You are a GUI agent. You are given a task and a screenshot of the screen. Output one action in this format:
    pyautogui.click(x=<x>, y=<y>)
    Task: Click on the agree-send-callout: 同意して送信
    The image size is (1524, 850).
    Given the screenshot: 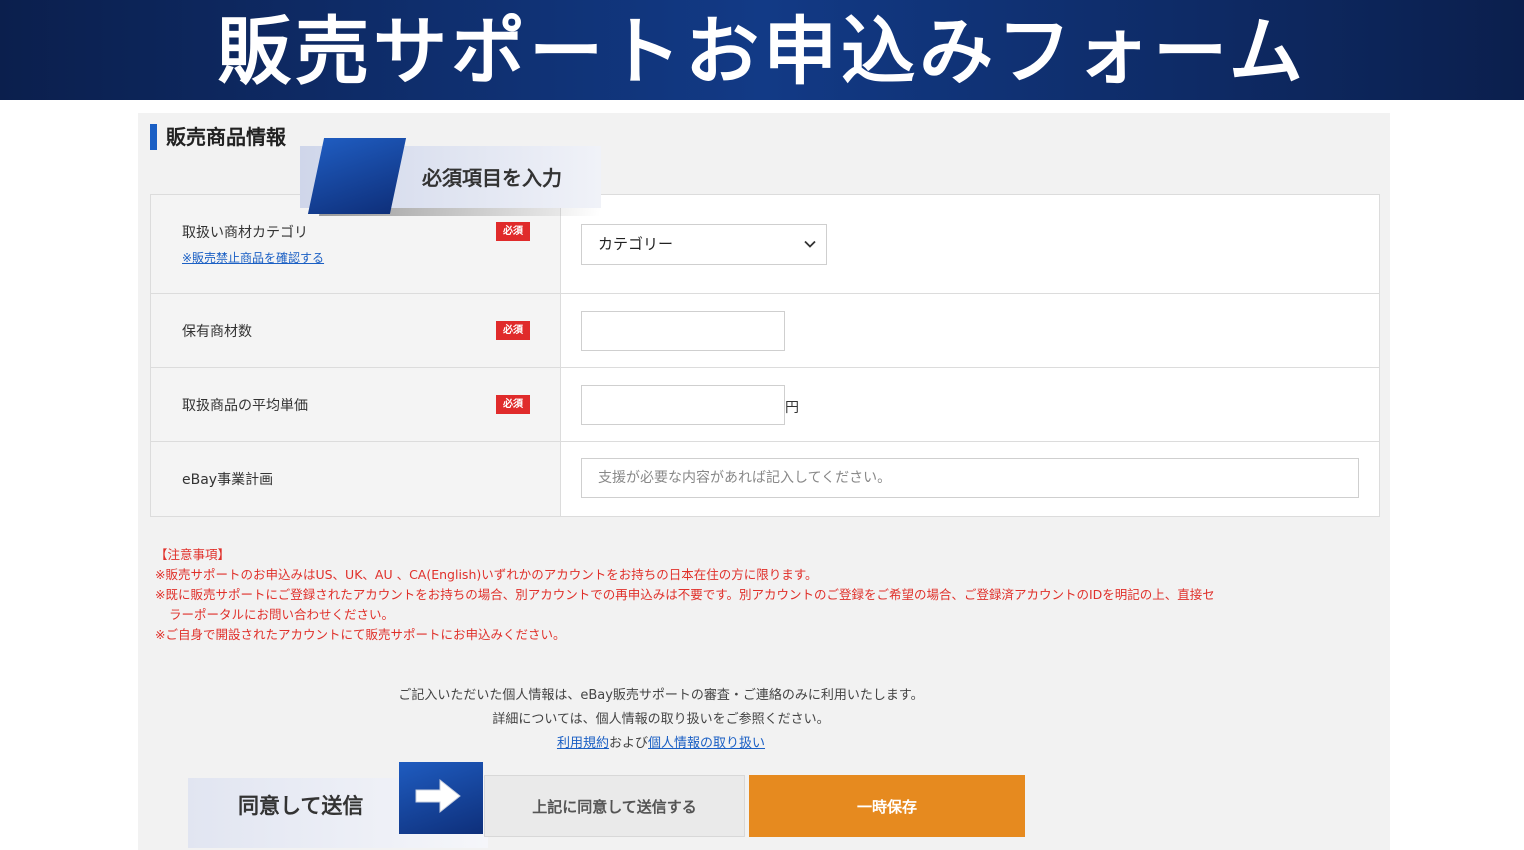 What is the action you would take?
    pyautogui.click(x=338, y=806)
    